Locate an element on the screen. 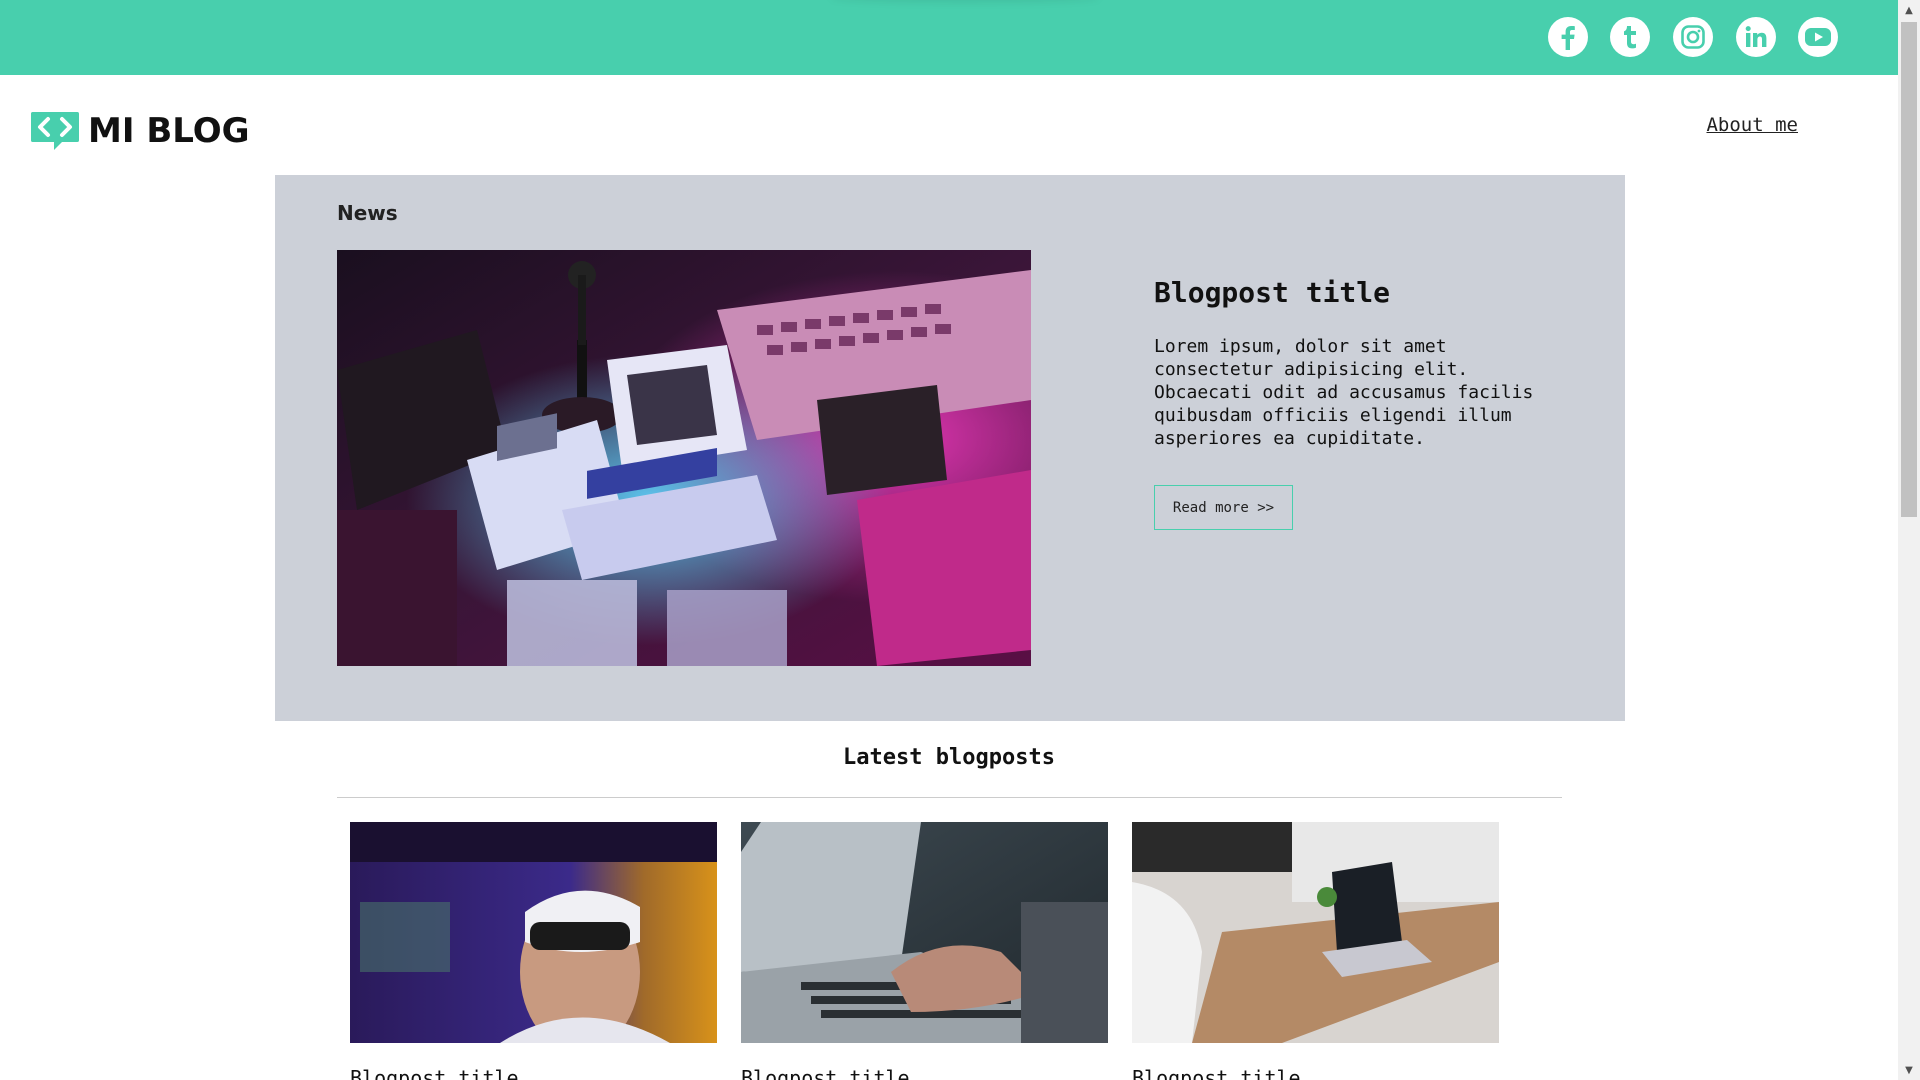 The image size is (1920, 1080). featured-image-retro-consoles is located at coordinates (684, 458).